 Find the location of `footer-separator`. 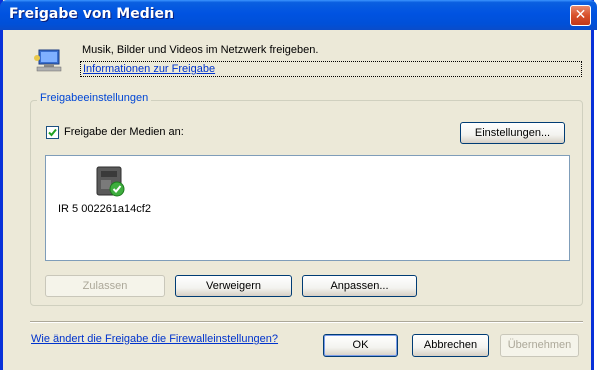

footer-separator is located at coordinates (306, 322).